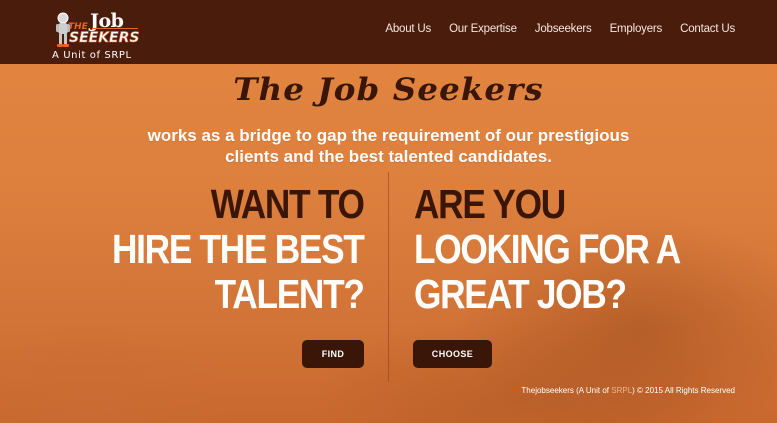 The width and height of the screenshot is (777, 423). I want to click on jobseeker-pitch: ARE YOU LOOKING FOR A GREAT JOB?, so click(547, 249).